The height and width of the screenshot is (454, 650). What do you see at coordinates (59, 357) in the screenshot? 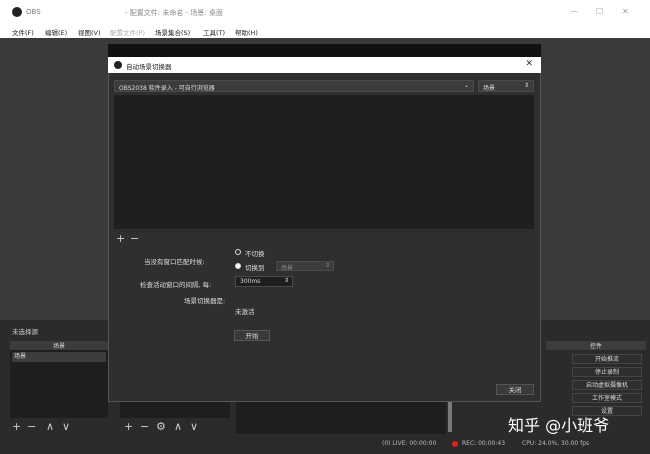
I see `scene-item: 场景` at bounding box center [59, 357].